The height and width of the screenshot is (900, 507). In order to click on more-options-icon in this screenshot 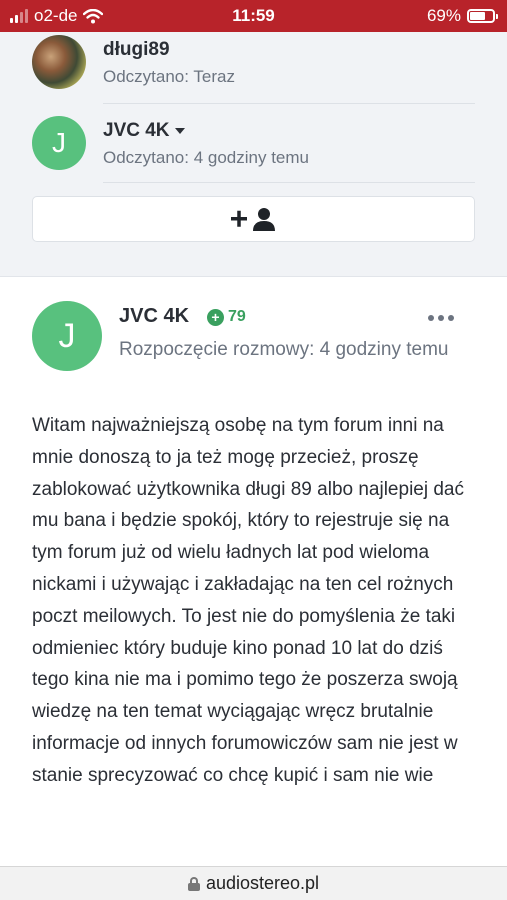, I will do `click(441, 318)`.